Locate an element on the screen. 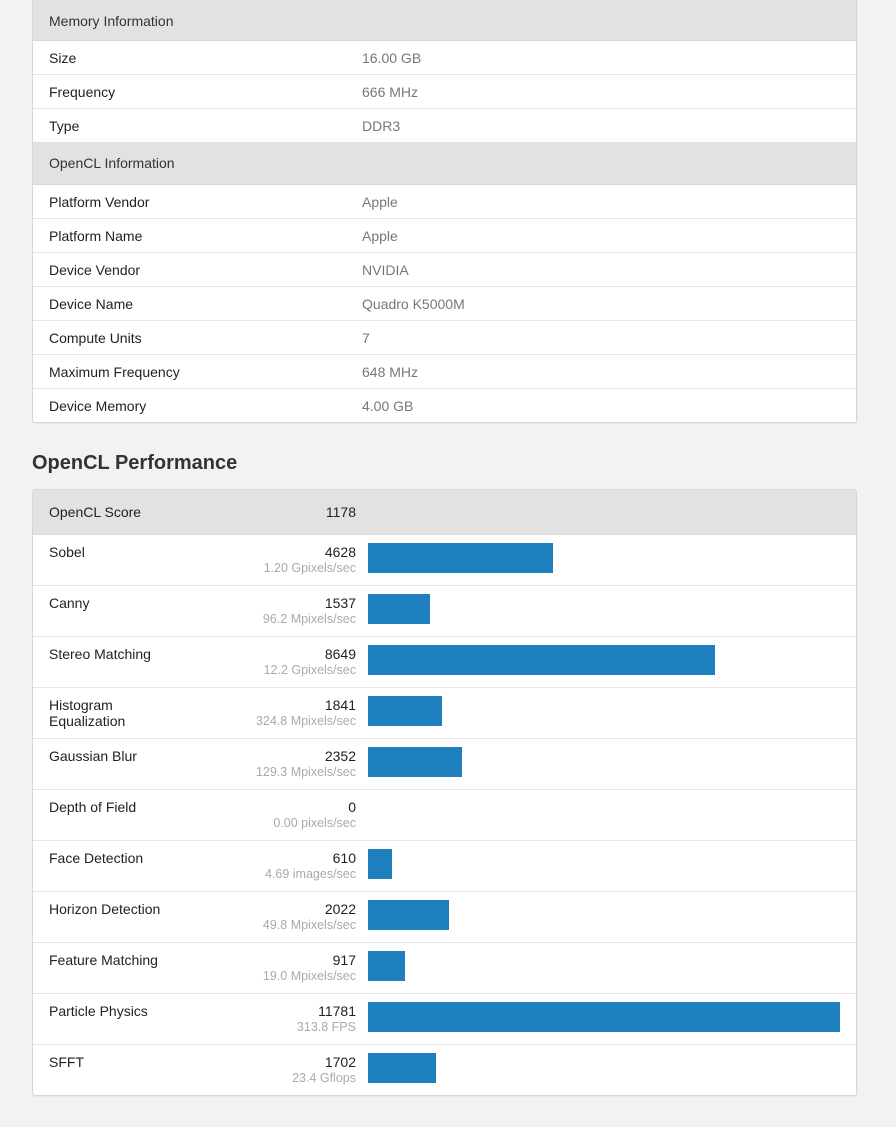 This screenshot has width=896, height=1127. benchmark-rate: 49.8 Mpixels/sec is located at coordinates (309, 925).